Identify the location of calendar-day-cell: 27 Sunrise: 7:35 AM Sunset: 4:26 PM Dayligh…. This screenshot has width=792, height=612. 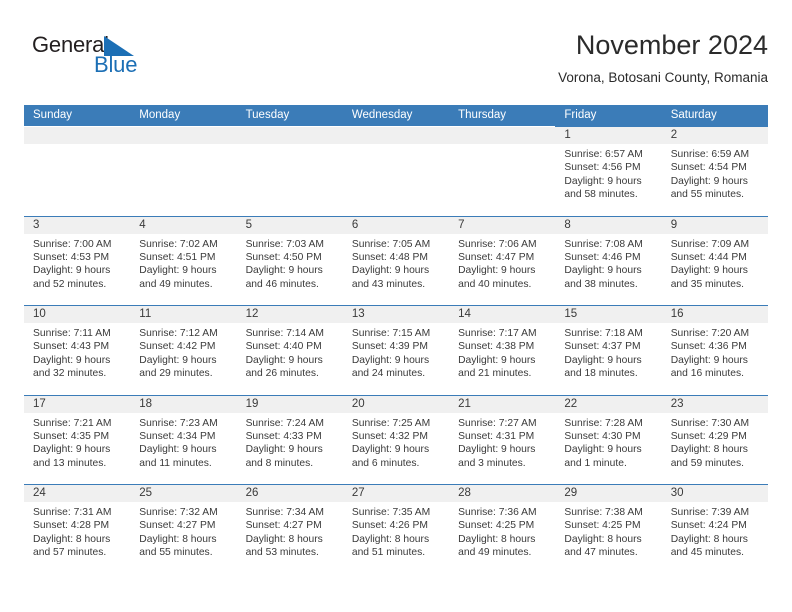
(396, 529).